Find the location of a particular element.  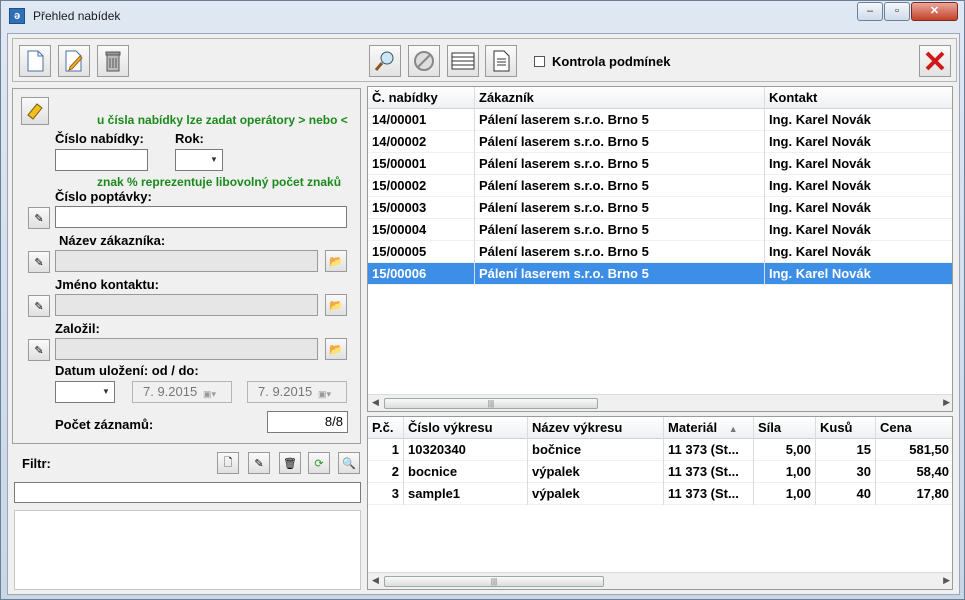

table-row: 2 bocnice výpalek 11 373 (St... 1,00 30 58,40 is located at coordinates (660, 472).